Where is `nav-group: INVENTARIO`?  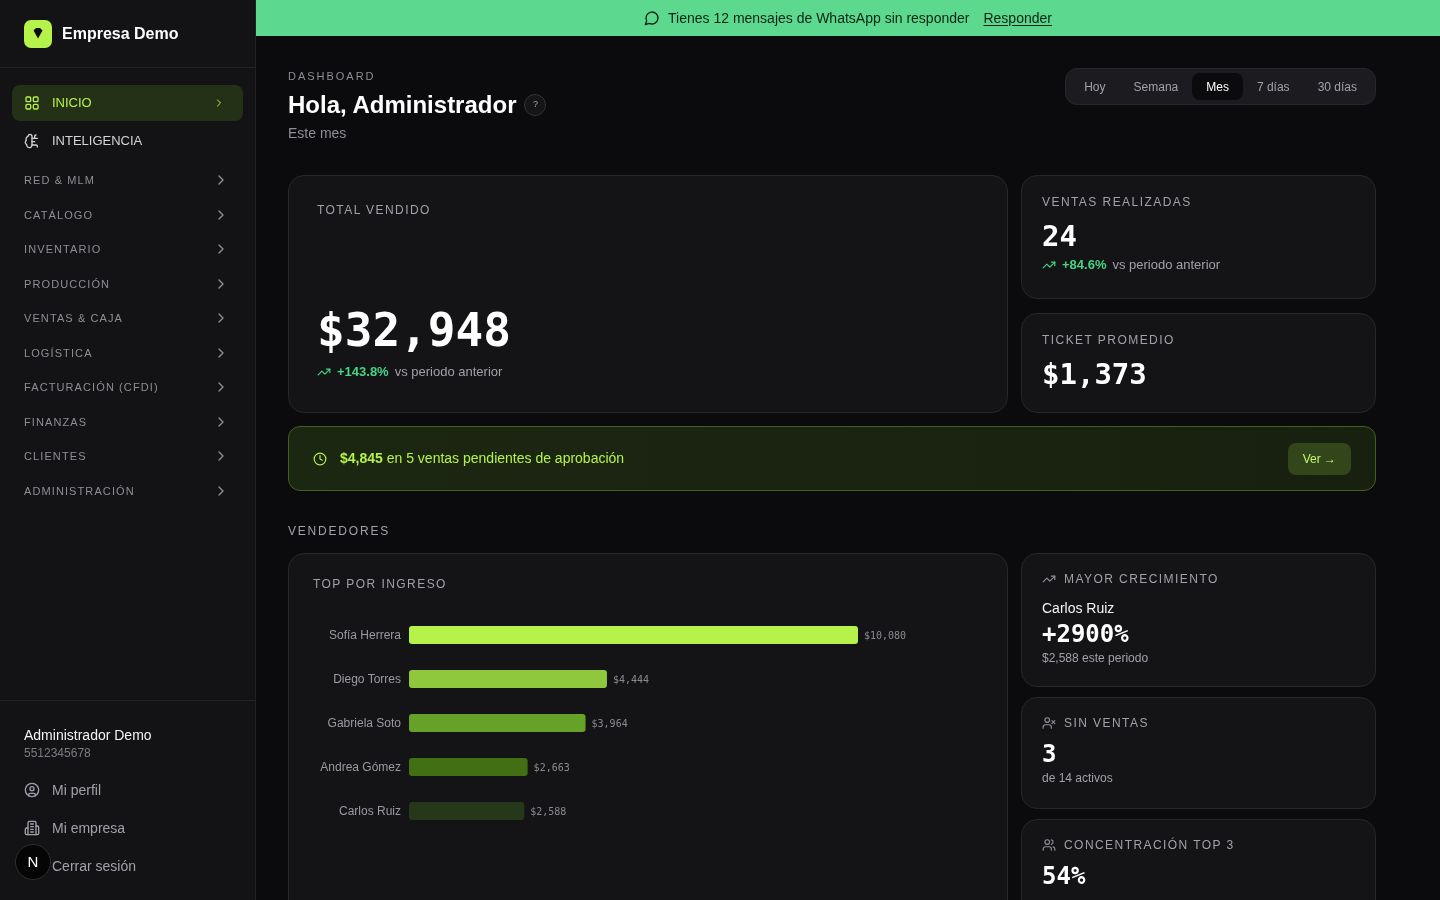 nav-group: INVENTARIO is located at coordinates (127, 249).